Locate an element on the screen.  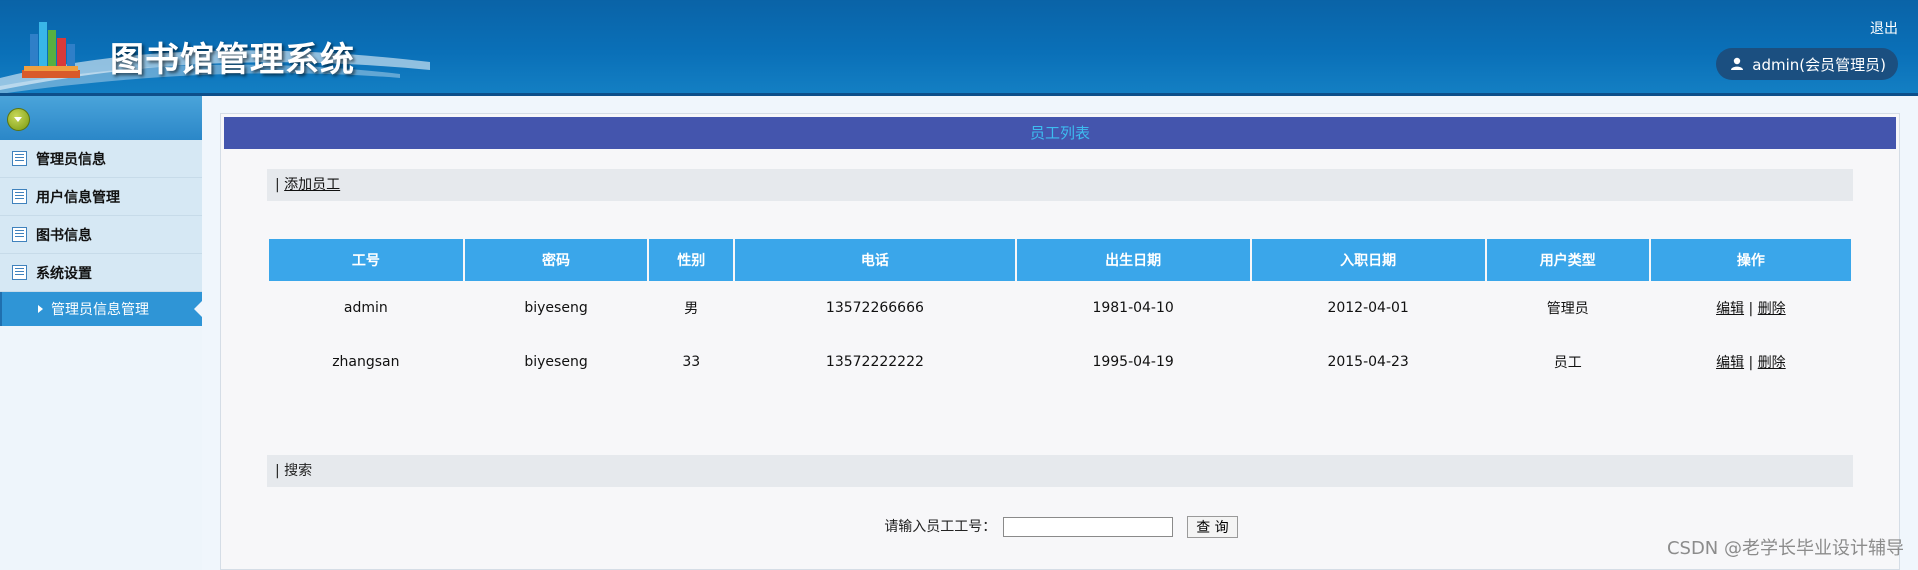
cell-phone: 13572266666 is located at coordinates (874, 308).